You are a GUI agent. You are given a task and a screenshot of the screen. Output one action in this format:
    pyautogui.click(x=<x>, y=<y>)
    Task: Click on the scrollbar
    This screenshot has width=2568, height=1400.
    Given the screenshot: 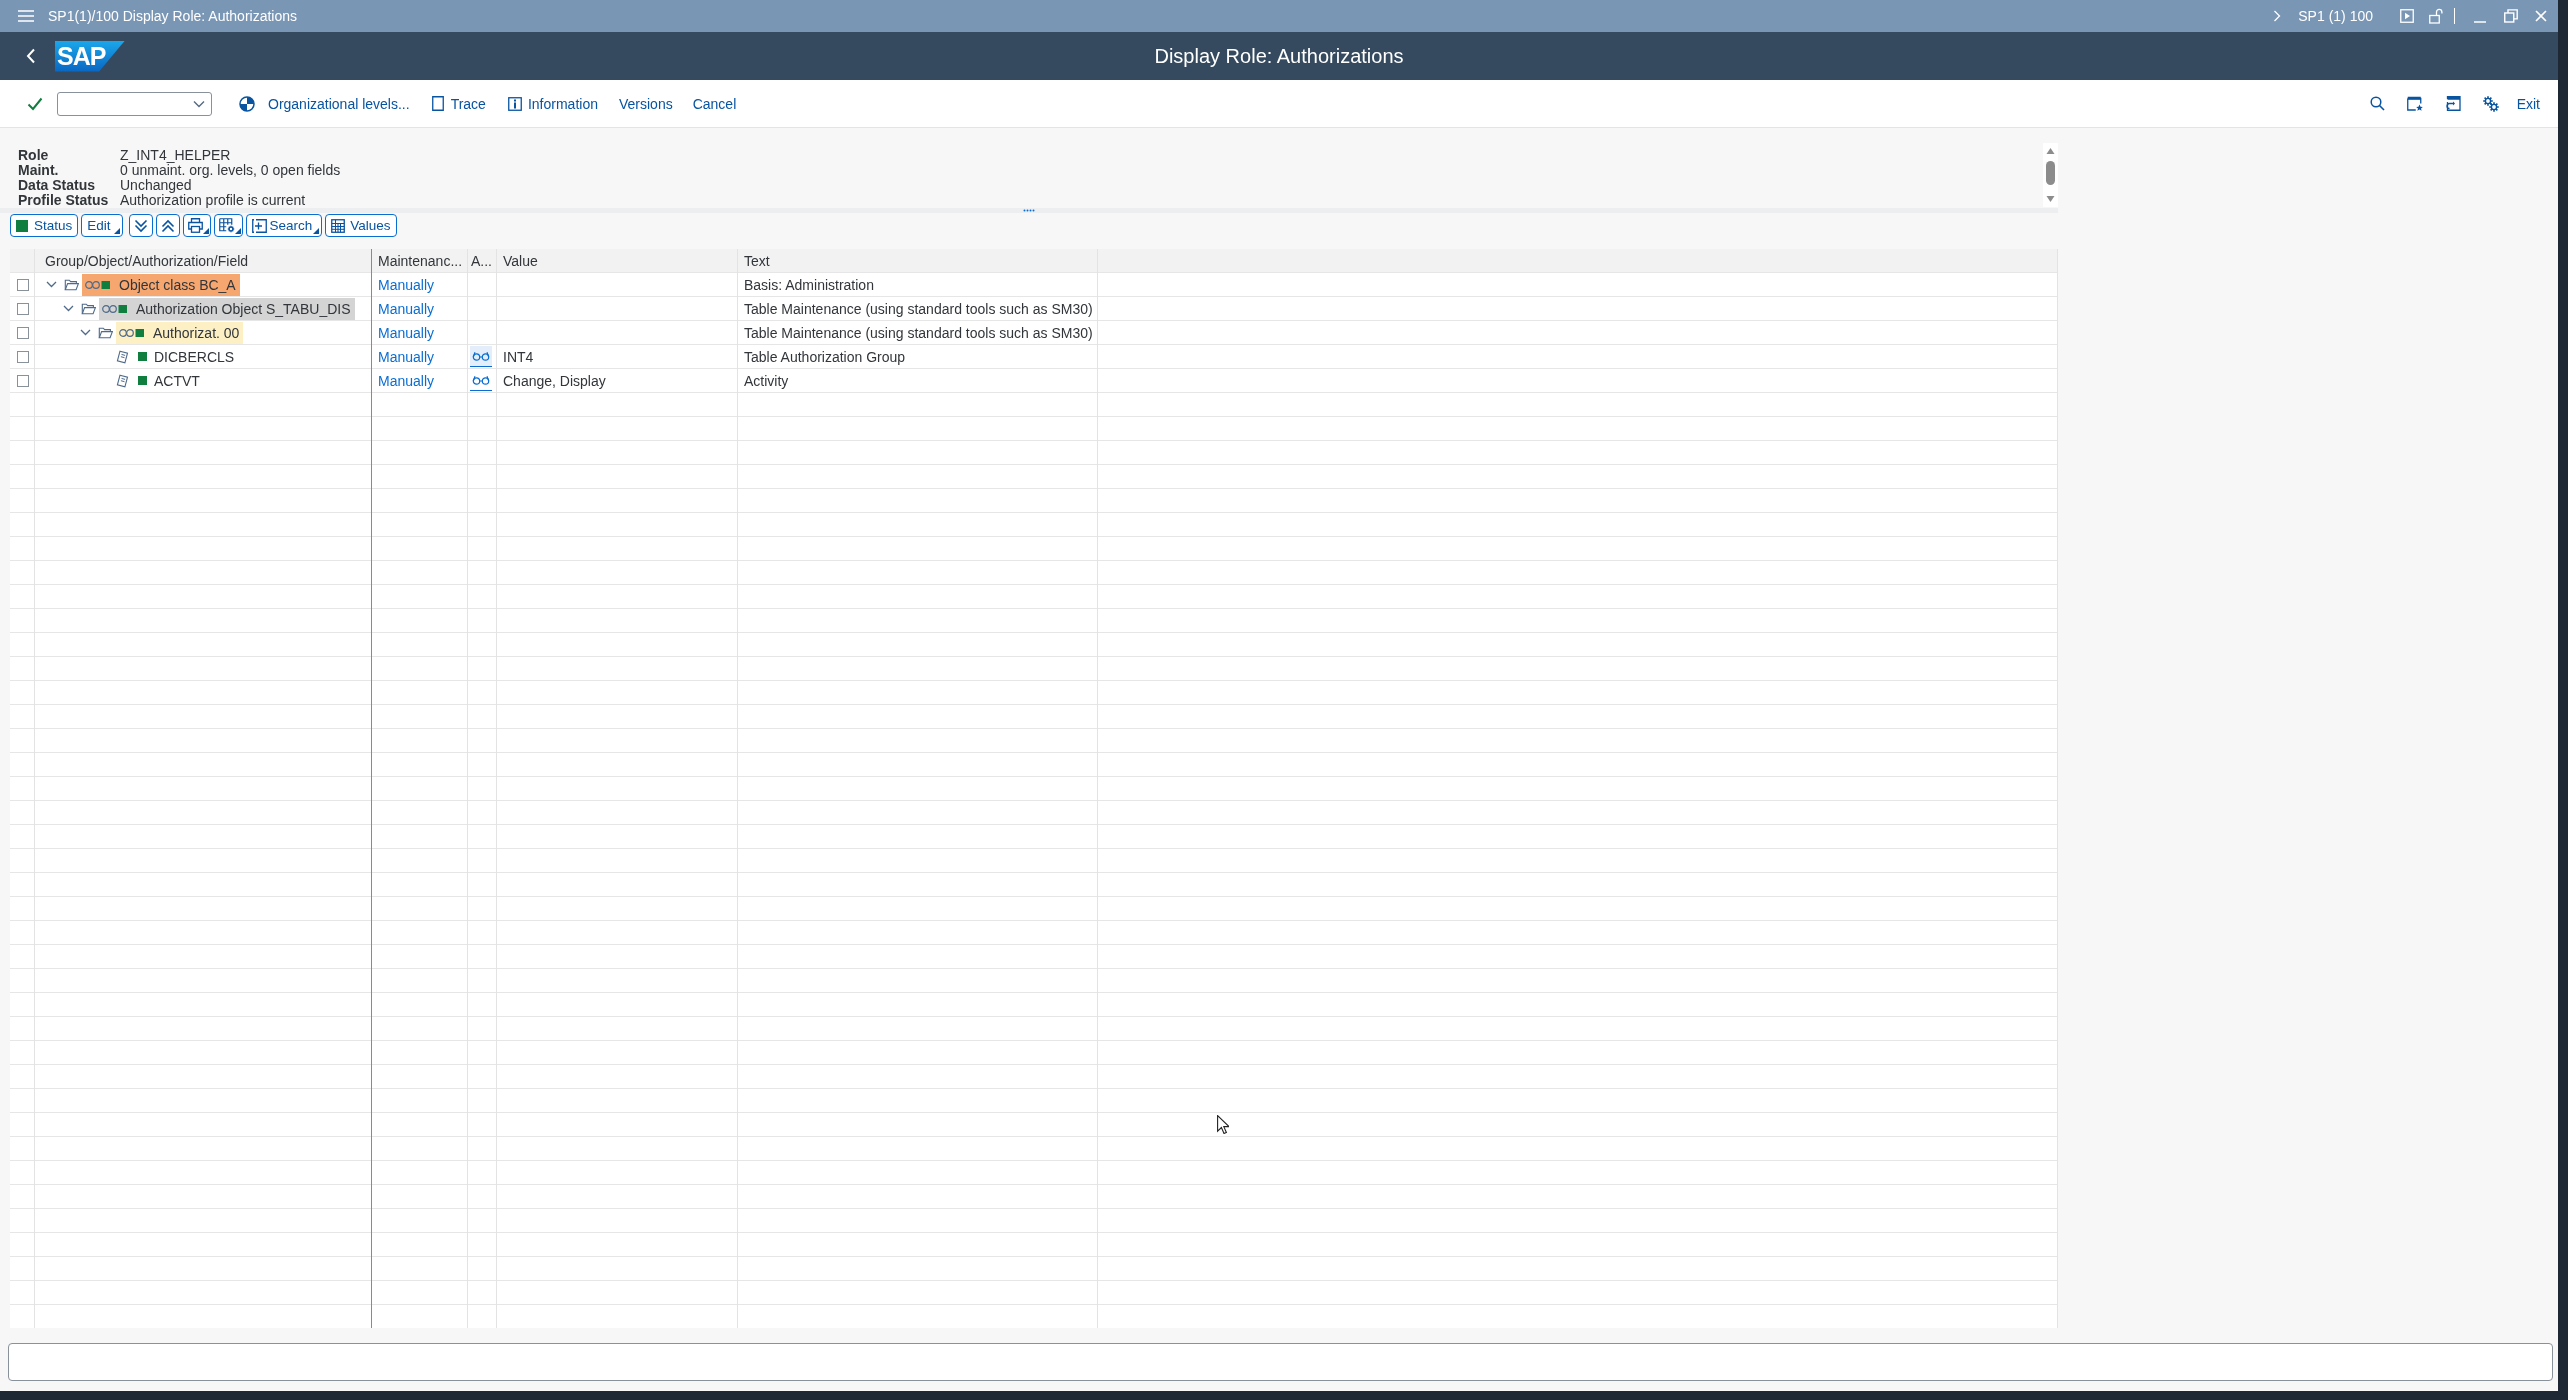 What is the action you would take?
    pyautogui.click(x=2050, y=175)
    